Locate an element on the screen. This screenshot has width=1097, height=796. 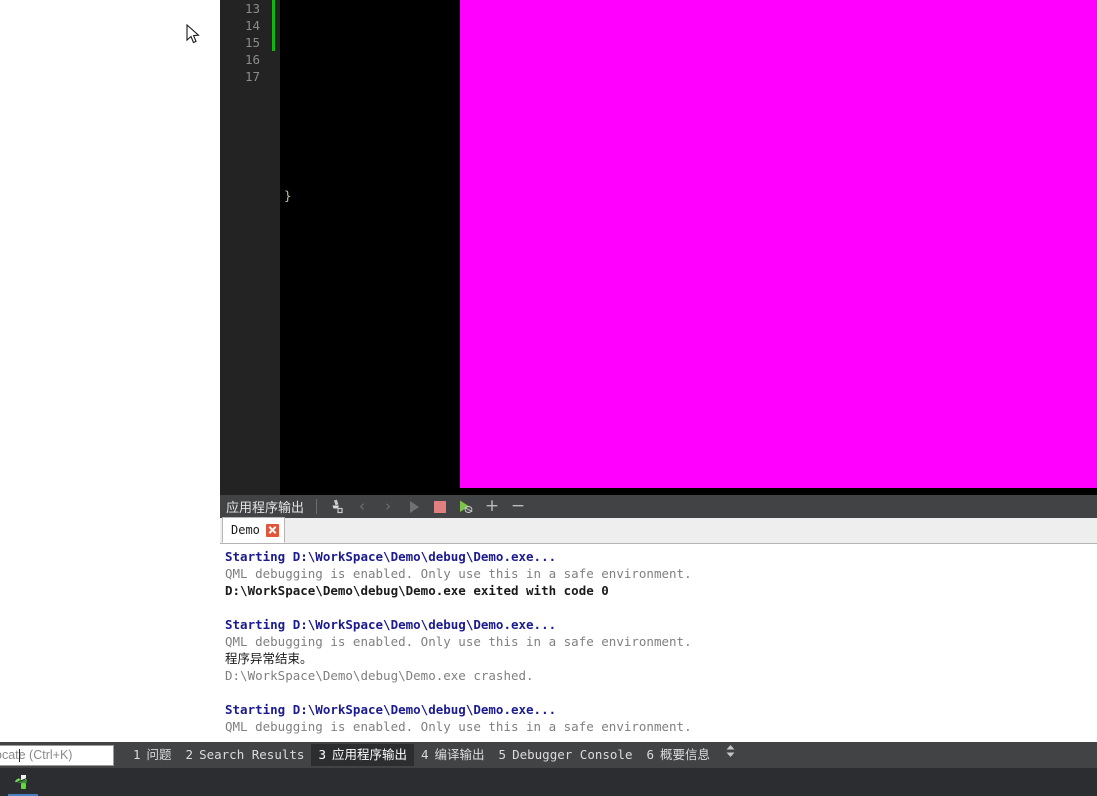
minus-glyph: − is located at coordinates (518, 506).